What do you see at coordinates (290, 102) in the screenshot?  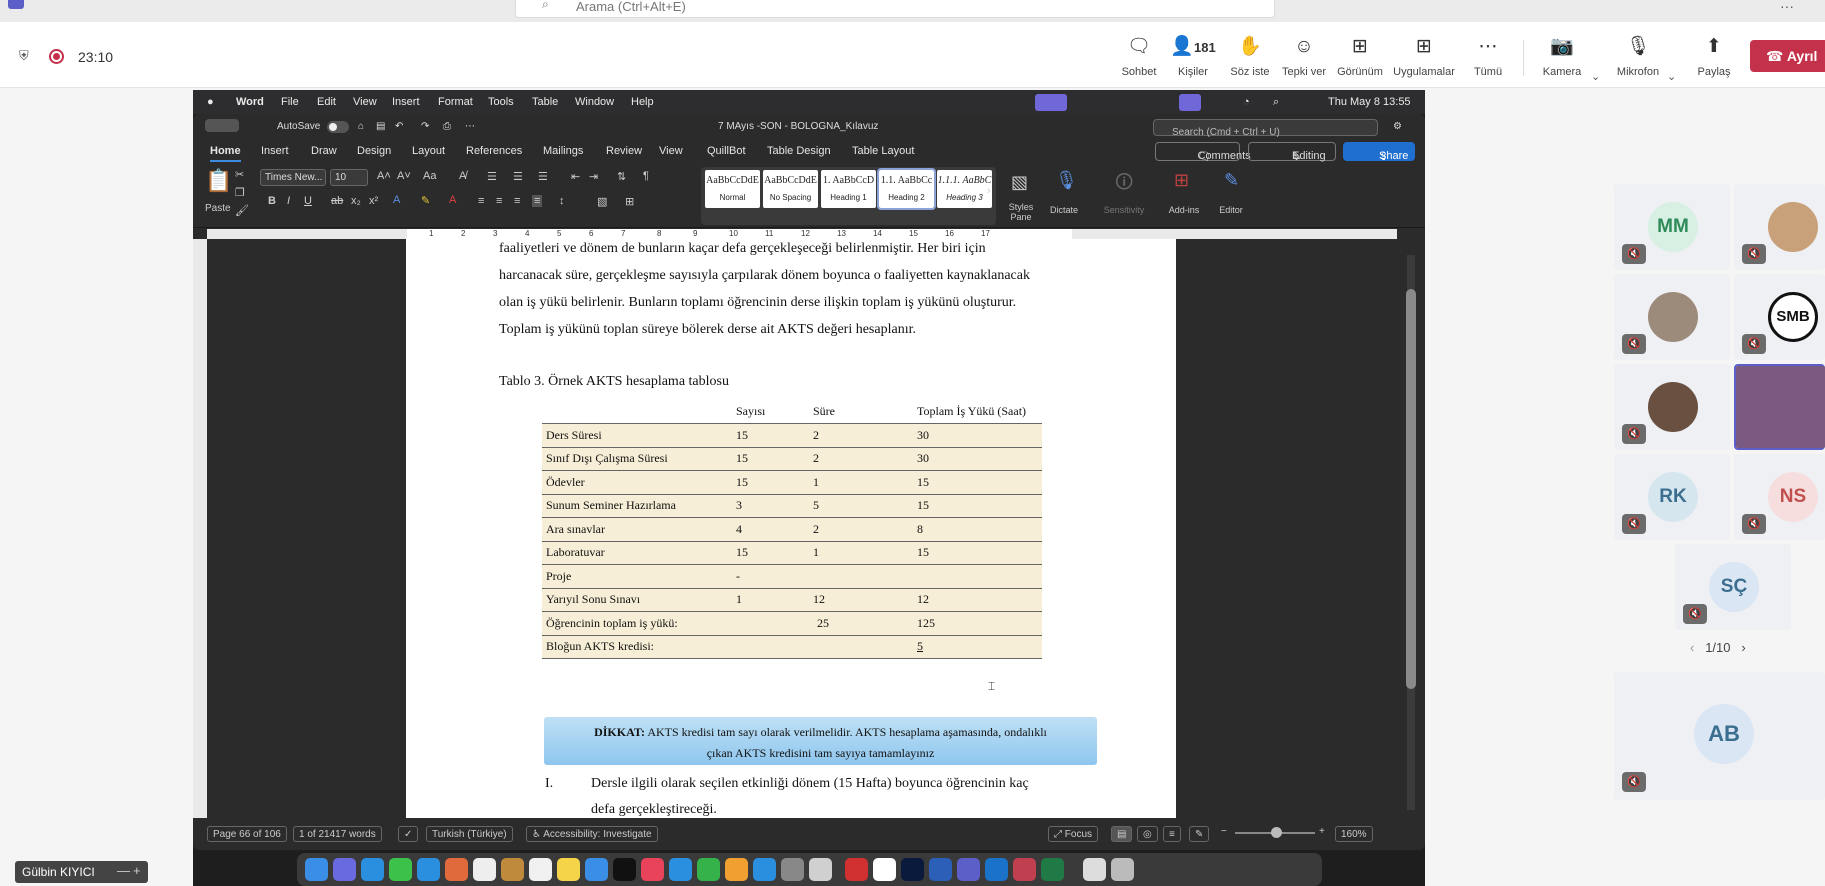 I see `menu-file: File` at bounding box center [290, 102].